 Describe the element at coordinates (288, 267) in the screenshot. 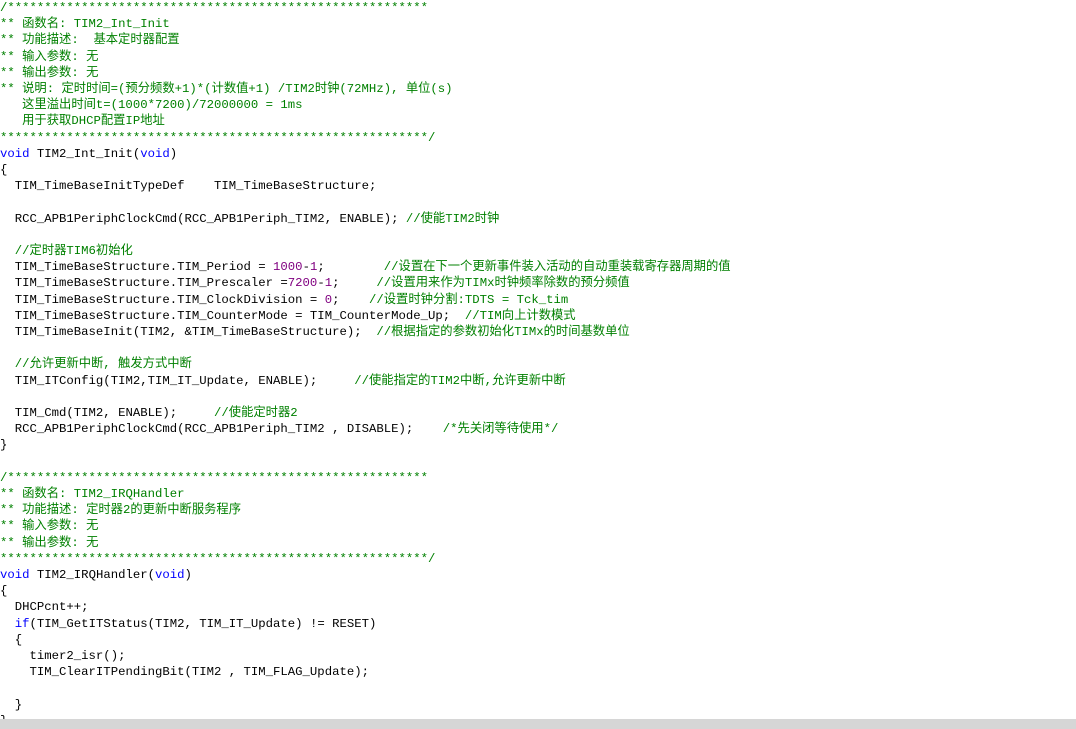

I see `number-token: 1000` at that location.